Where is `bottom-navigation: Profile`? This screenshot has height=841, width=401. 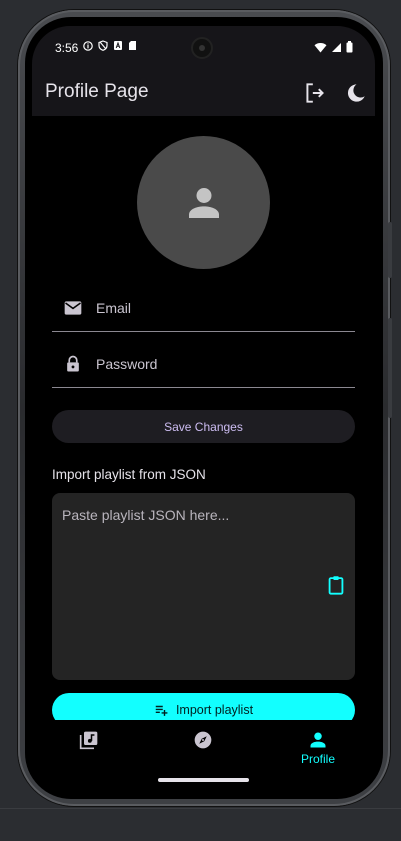 bottom-navigation: Profile is located at coordinates (203, 759).